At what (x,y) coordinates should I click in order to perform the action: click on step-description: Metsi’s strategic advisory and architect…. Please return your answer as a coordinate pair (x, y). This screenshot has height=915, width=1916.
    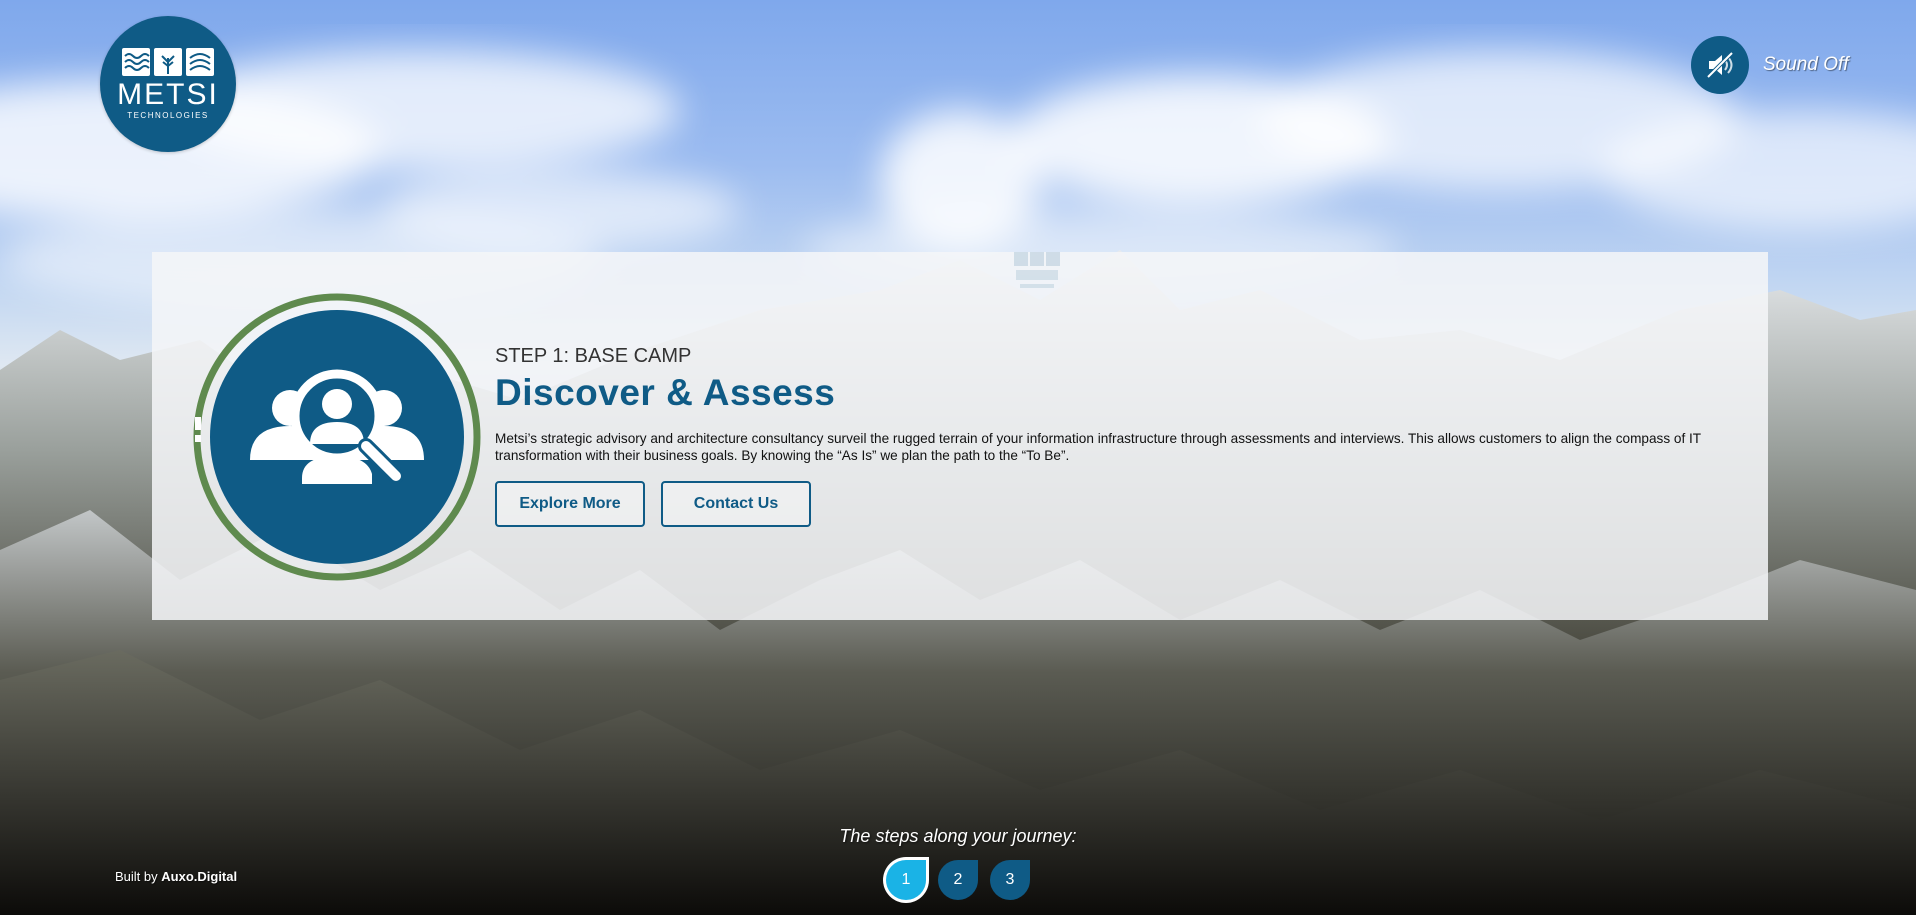
    Looking at the image, I should click on (1098, 447).